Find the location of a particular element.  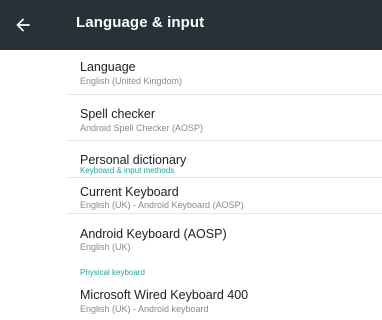

spell-checker-summary: Android Spell Checker (AOSP) is located at coordinates (142, 128).